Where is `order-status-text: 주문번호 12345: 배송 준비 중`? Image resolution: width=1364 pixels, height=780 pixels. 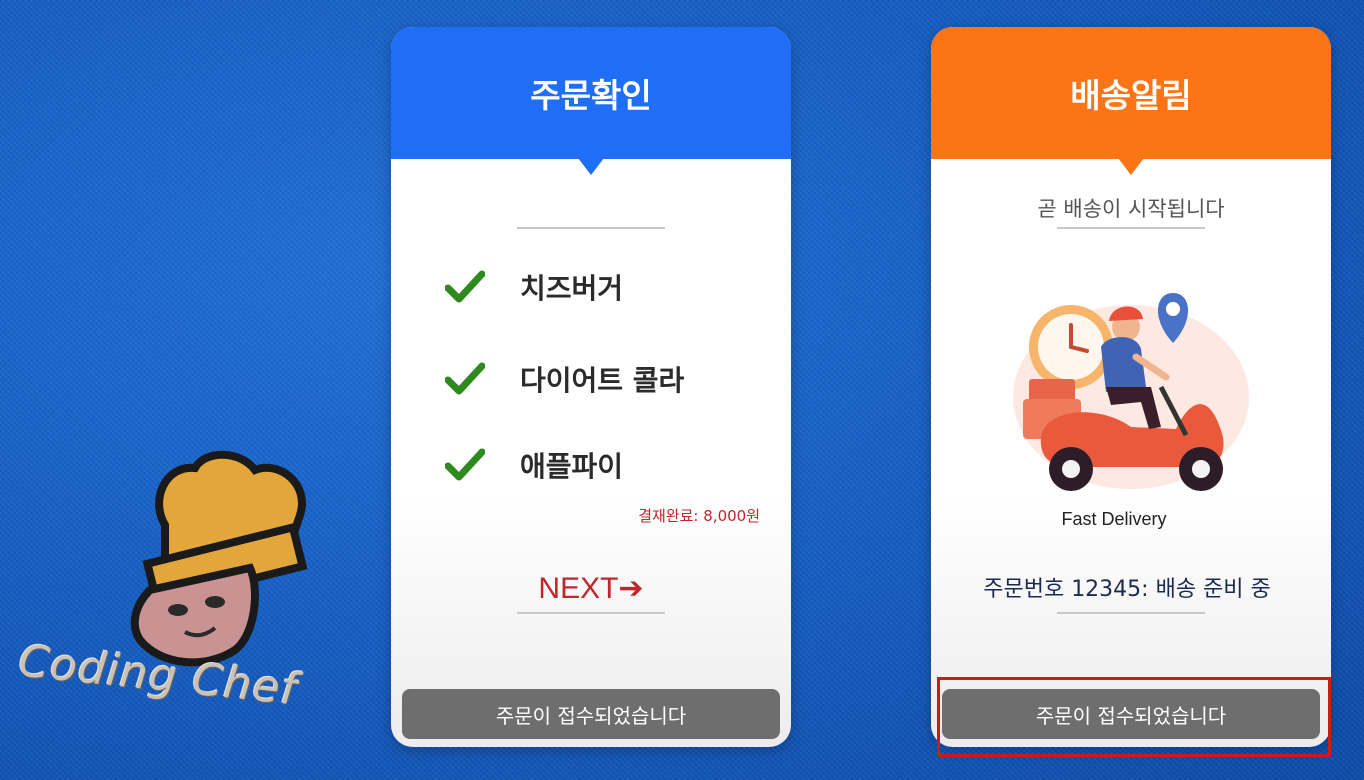
order-status-text: 주문번호 12345: 배송 준비 중 is located at coordinates (1127, 589).